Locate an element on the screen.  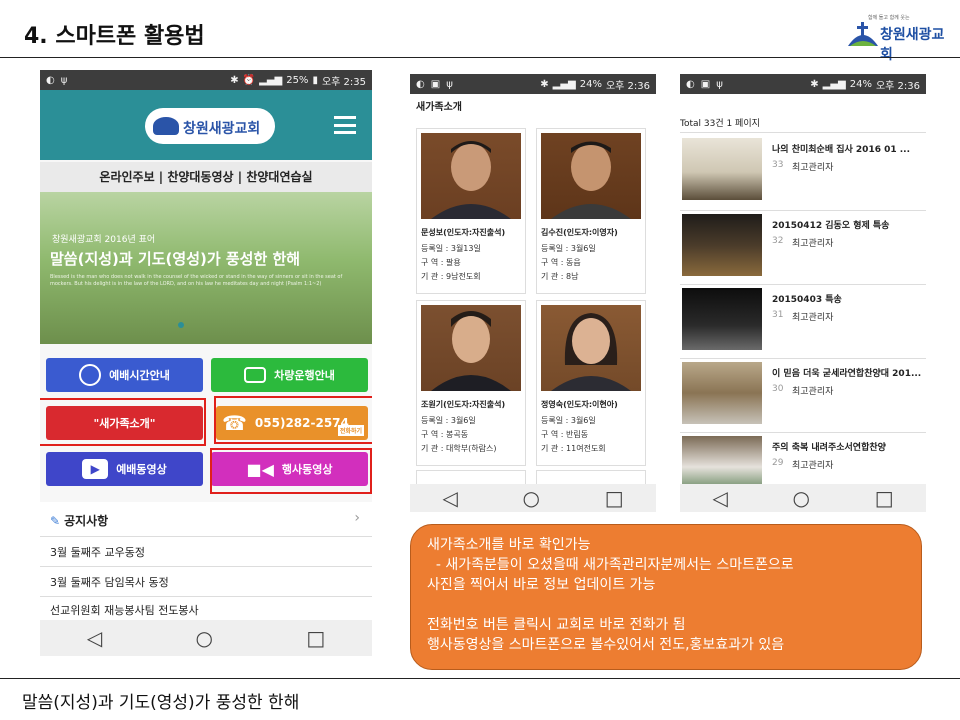
slide-footer: 말씀(지성)과 기도(영성)가 풍성한 한해 is located at coordinates (161, 703).